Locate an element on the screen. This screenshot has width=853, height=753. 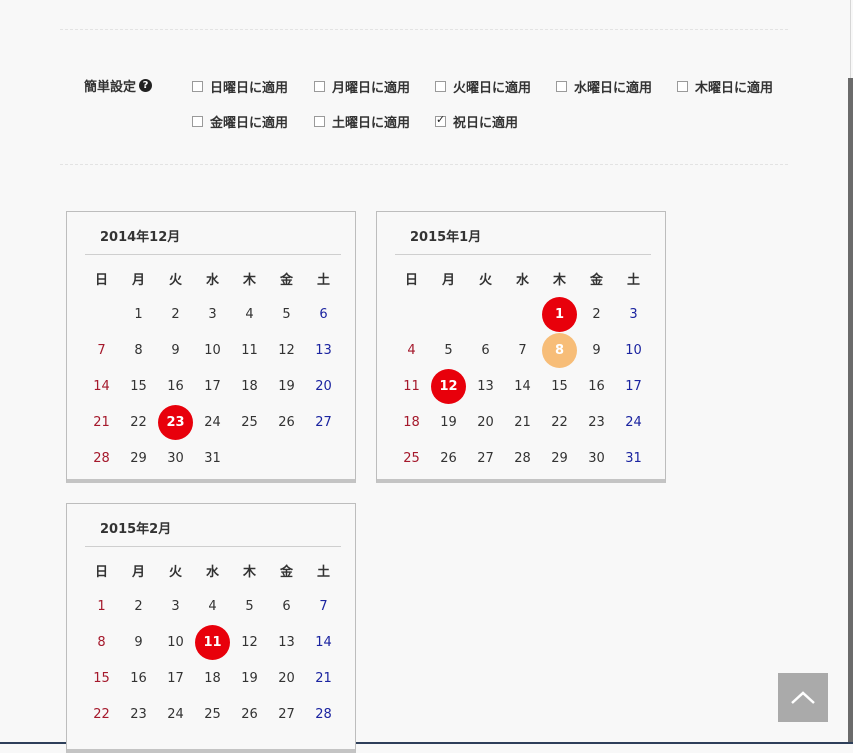
apply-thursday-option: 木曜日に適用 is located at coordinates (725, 86).